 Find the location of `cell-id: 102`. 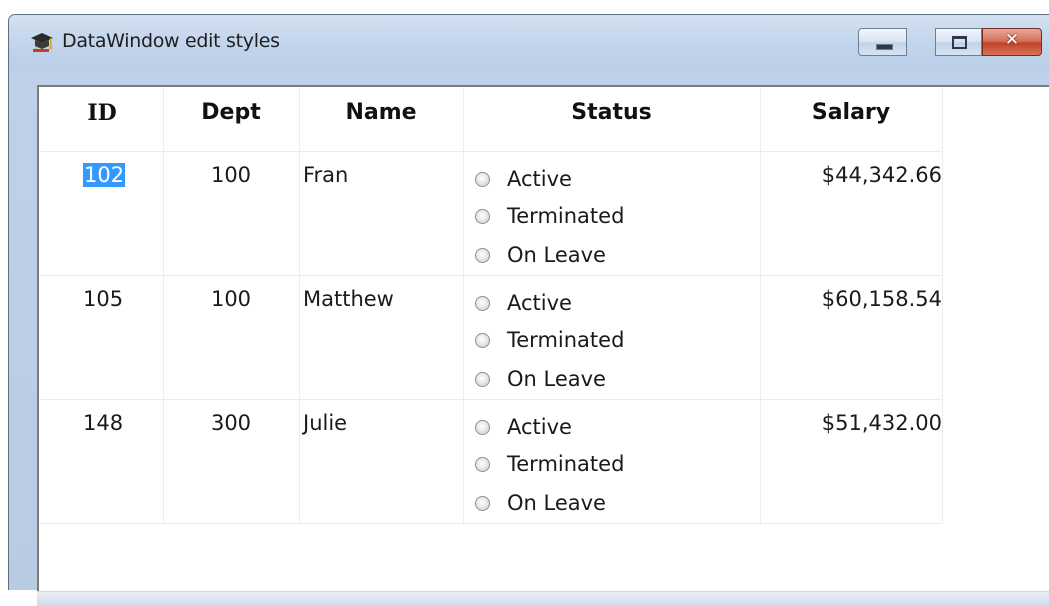

cell-id: 102 is located at coordinates (104, 175).